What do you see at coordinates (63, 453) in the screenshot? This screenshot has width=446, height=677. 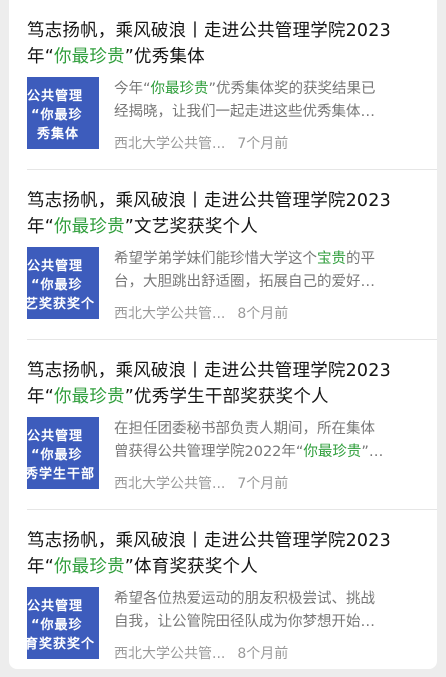 I see `article-thumbnail: 公共管理 “你最珍 秀学生干部` at bounding box center [63, 453].